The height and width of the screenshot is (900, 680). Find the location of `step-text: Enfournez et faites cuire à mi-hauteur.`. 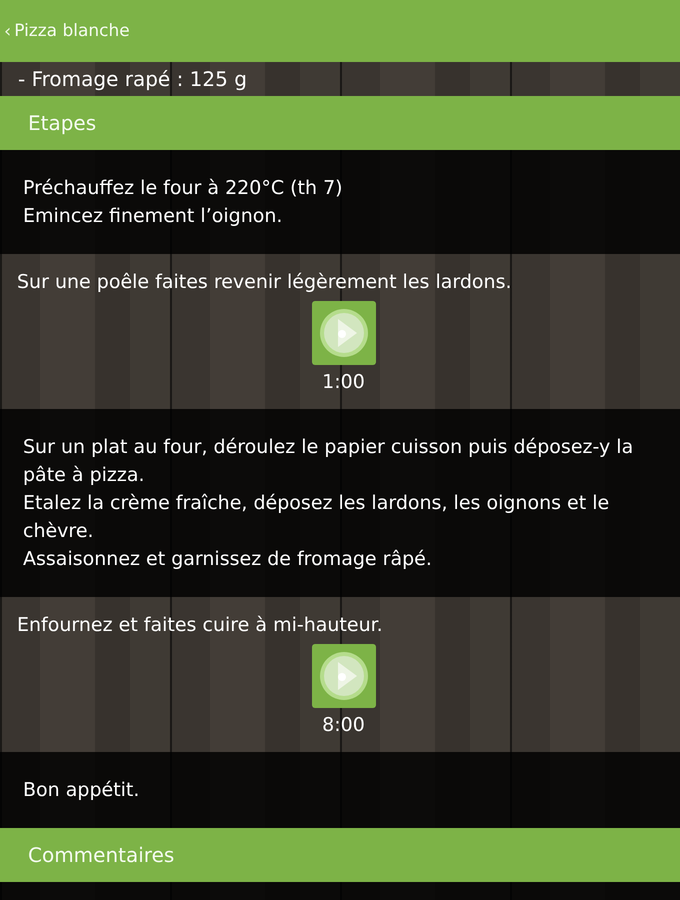

step-text: Enfournez et faites cuire à mi-hauteur. is located at coordinates (200, 625).